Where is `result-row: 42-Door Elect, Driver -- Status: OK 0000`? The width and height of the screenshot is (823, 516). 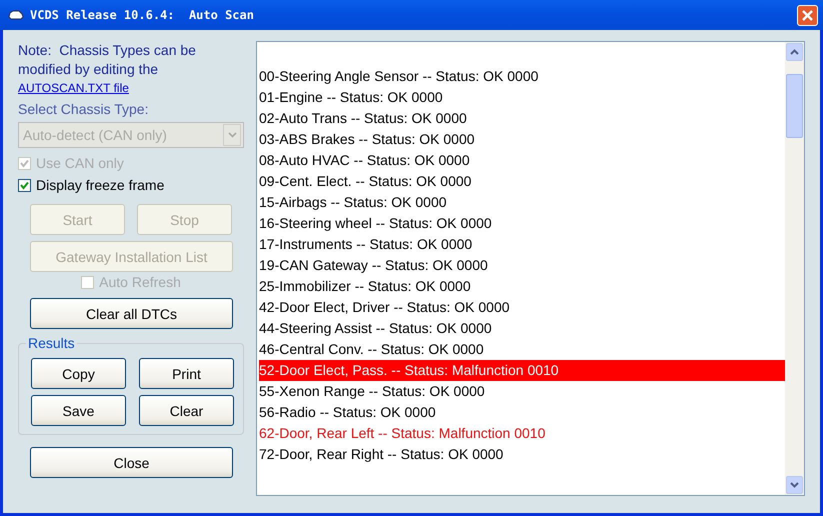 result-row: 42-Door Elect, Driver -- Status: OK 0000 is located at coordinates (522, 307).